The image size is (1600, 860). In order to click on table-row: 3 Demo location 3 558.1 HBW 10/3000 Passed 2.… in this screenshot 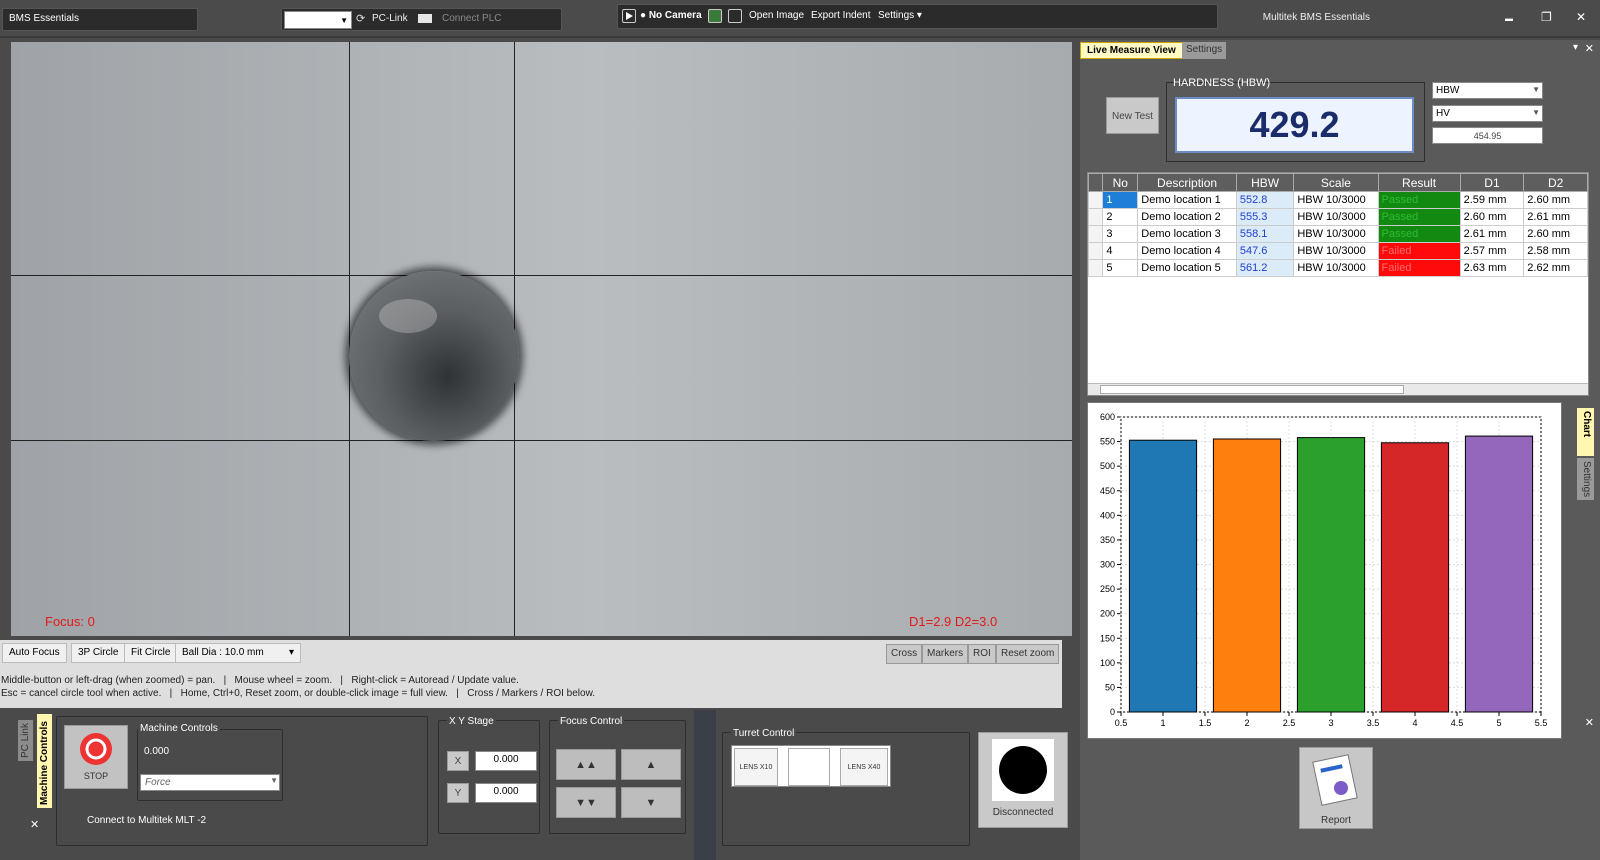, I will do `click(1337, 234)`.